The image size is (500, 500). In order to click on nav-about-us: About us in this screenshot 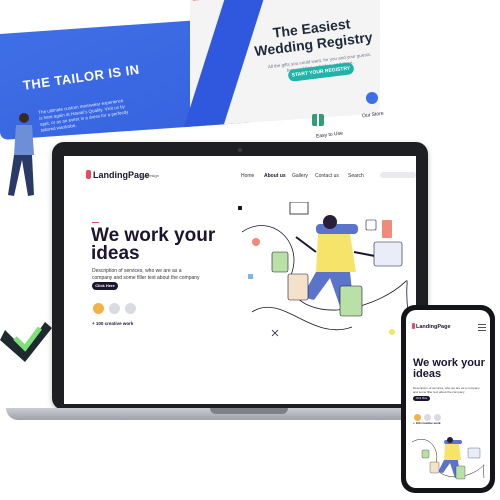, I will do `click(275, 176)`.